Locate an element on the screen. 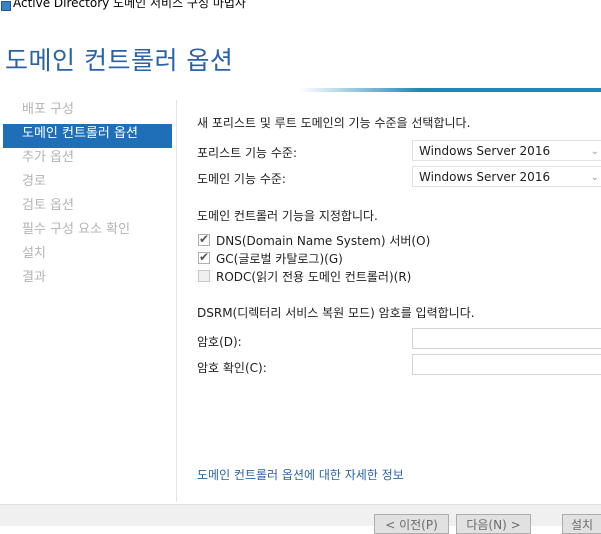  page-title: 도메인 컨트롤러 옵션 is located at coordinates (119, 60).